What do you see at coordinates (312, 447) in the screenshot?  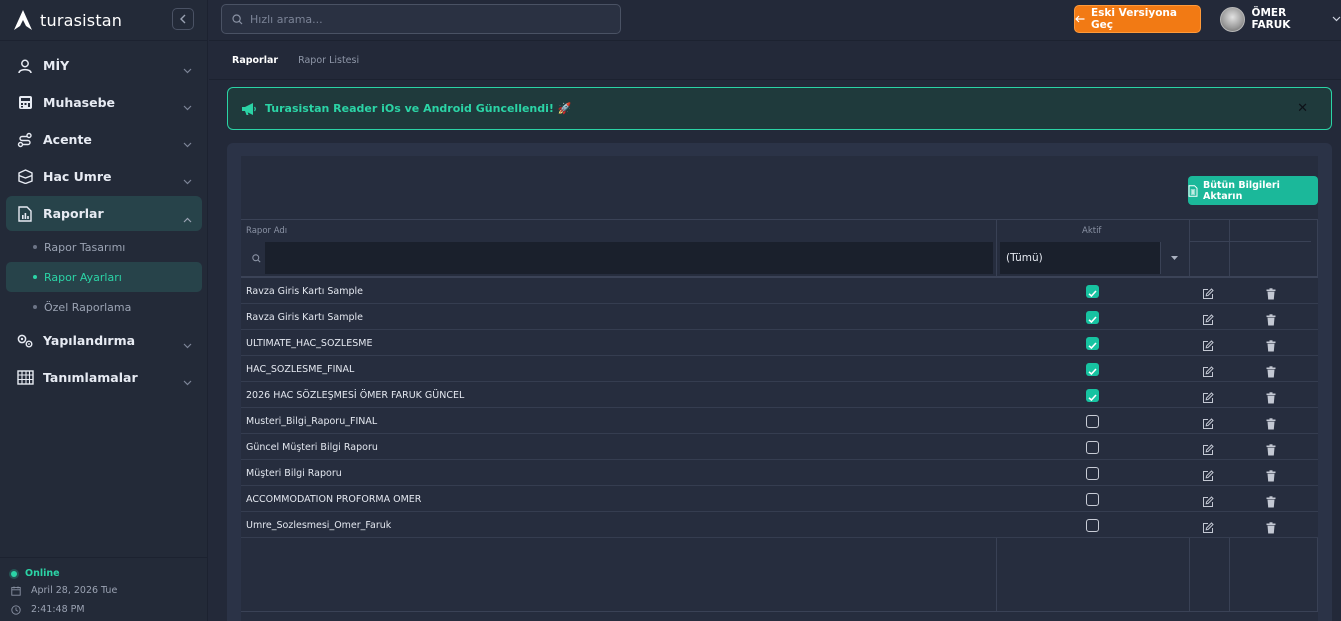 I see `report-name: Güncel Müşteri Bilgi Raporu` at bounding box center [312, 447].